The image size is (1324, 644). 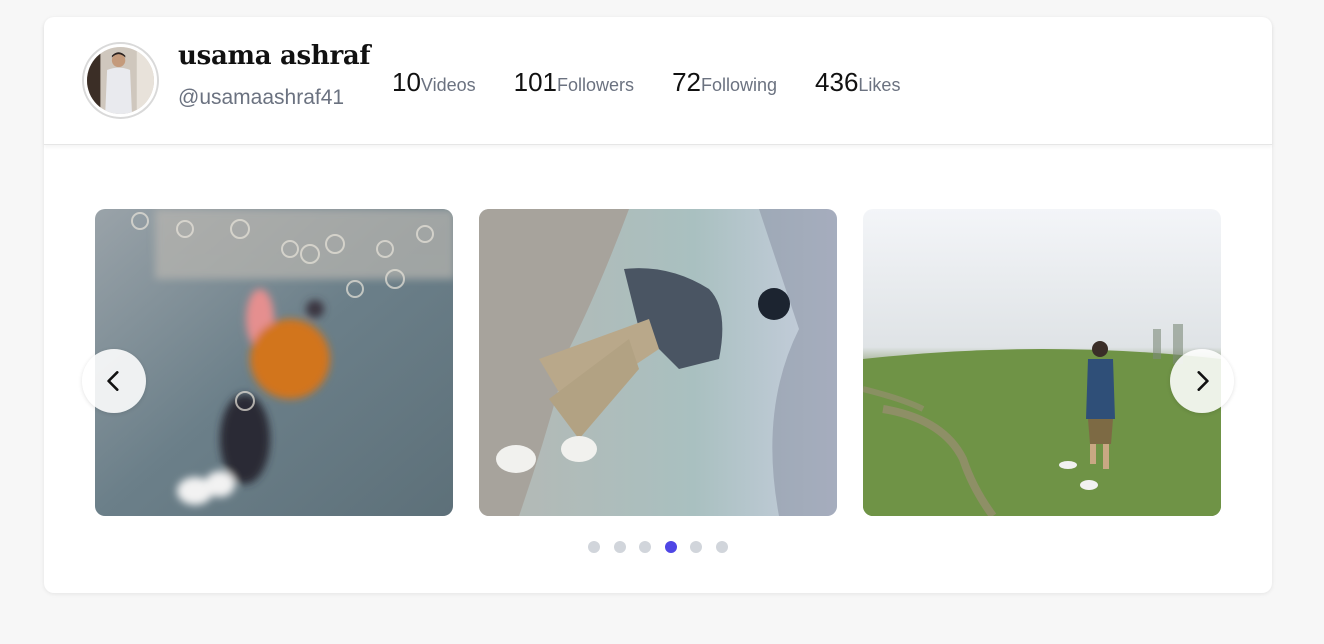 I want to click on avatar, so click(x=120, y=80).